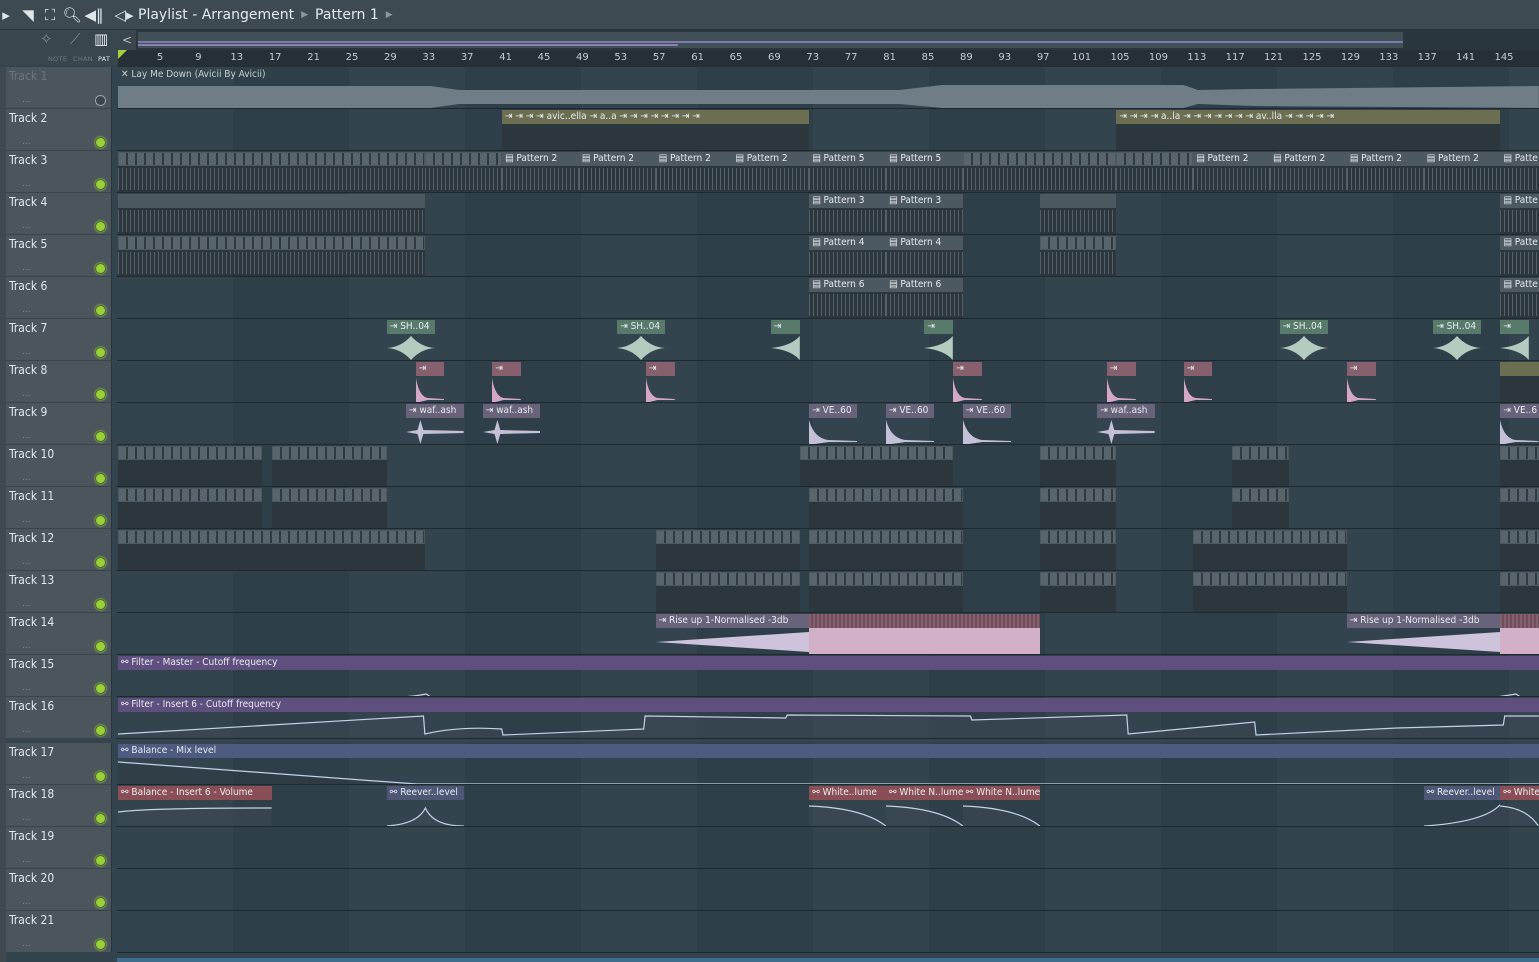 The height and width of the screenshot is (962, 1539). Describe the element at coordinates (347, 15) in the screenshot. I see `breadcrumb-pattern: Pattern 1` at that location.